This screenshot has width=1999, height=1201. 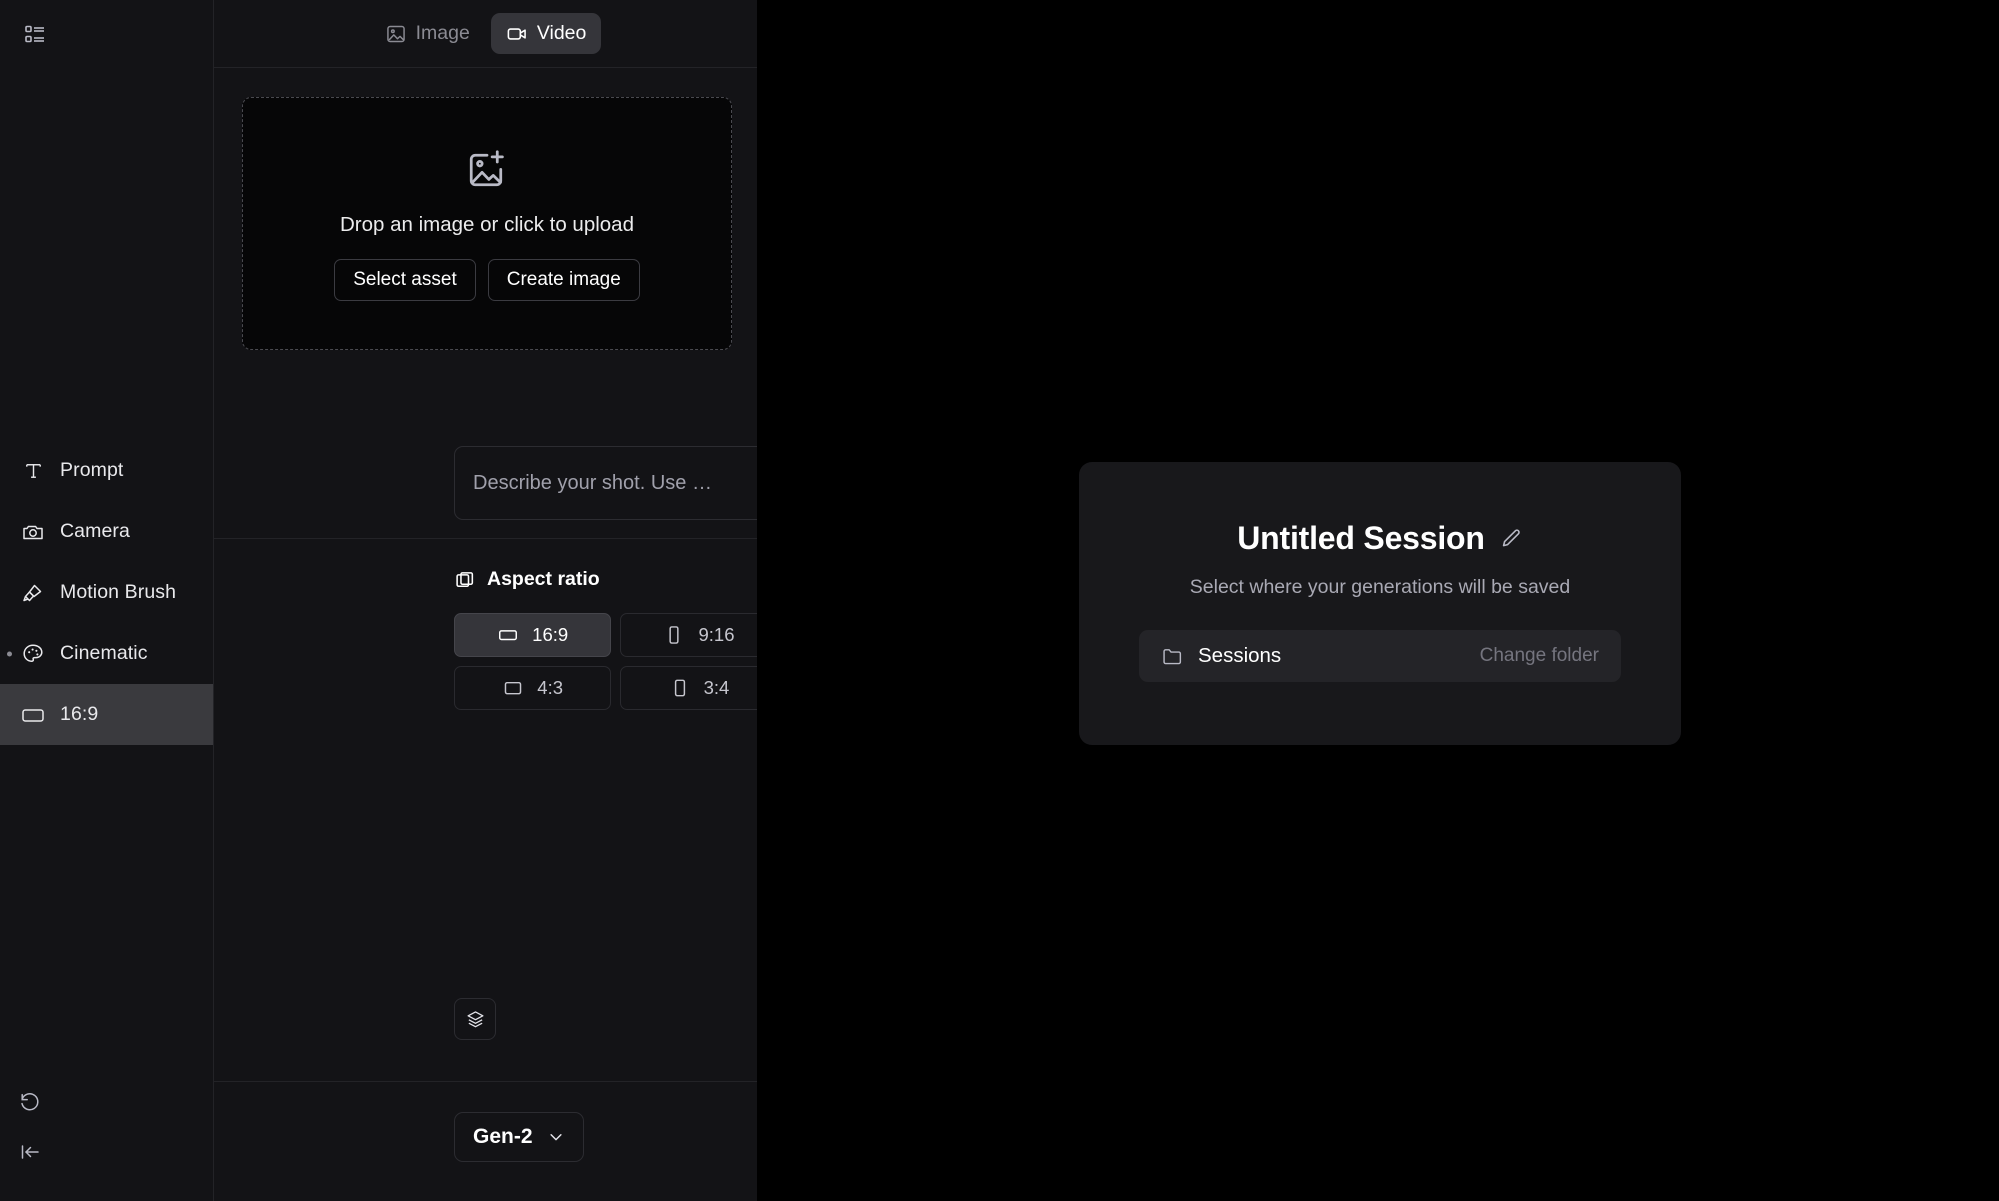 I want to click on chevron-down-icon, so click(x=556, y=1137).